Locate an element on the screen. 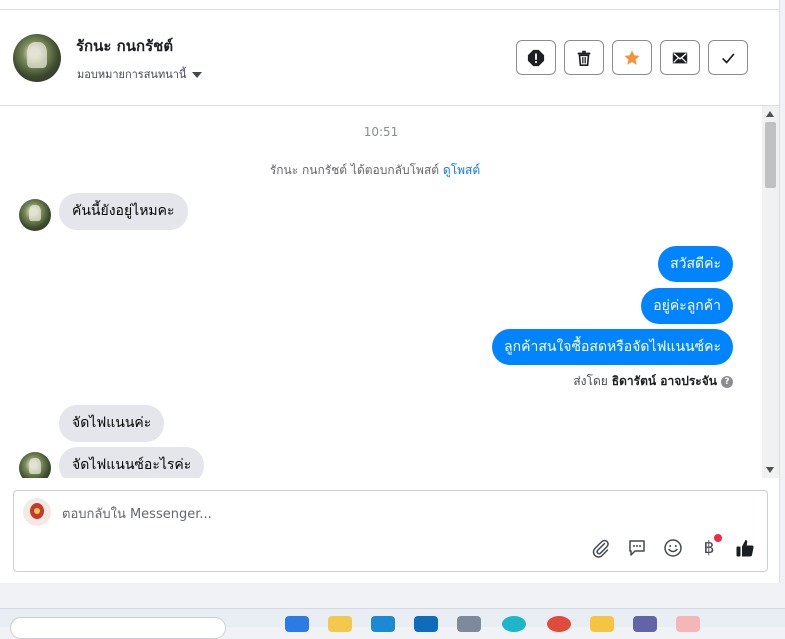 This screenshot has width=785, height=639. like-button is located at coordinates (745, 548).